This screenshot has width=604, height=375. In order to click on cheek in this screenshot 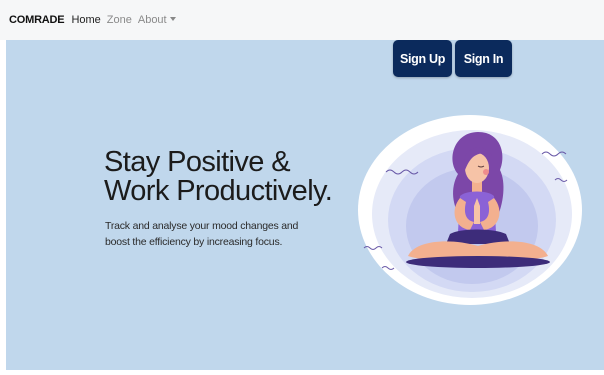, I will do `click(486, 172)`.